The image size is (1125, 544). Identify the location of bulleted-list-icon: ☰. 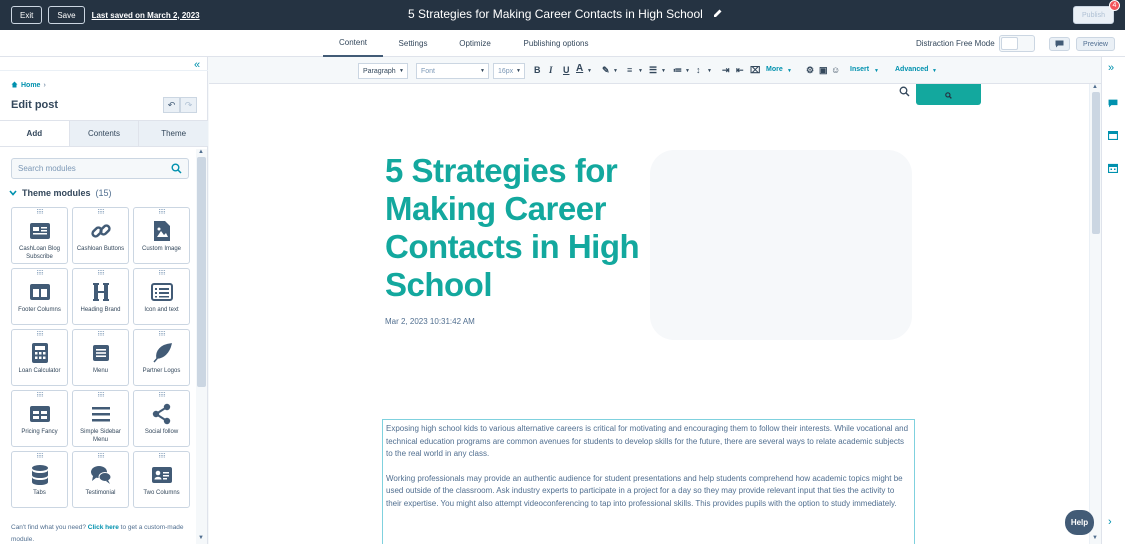
(653, 70).